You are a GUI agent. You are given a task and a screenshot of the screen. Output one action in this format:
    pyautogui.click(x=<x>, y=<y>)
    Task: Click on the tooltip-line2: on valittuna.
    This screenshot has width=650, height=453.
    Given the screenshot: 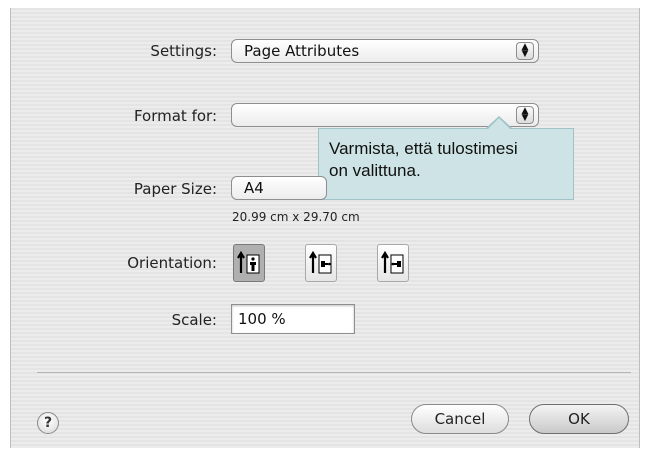 What is the action you would take?
    pyautogui.click(x=375, y=170)
    